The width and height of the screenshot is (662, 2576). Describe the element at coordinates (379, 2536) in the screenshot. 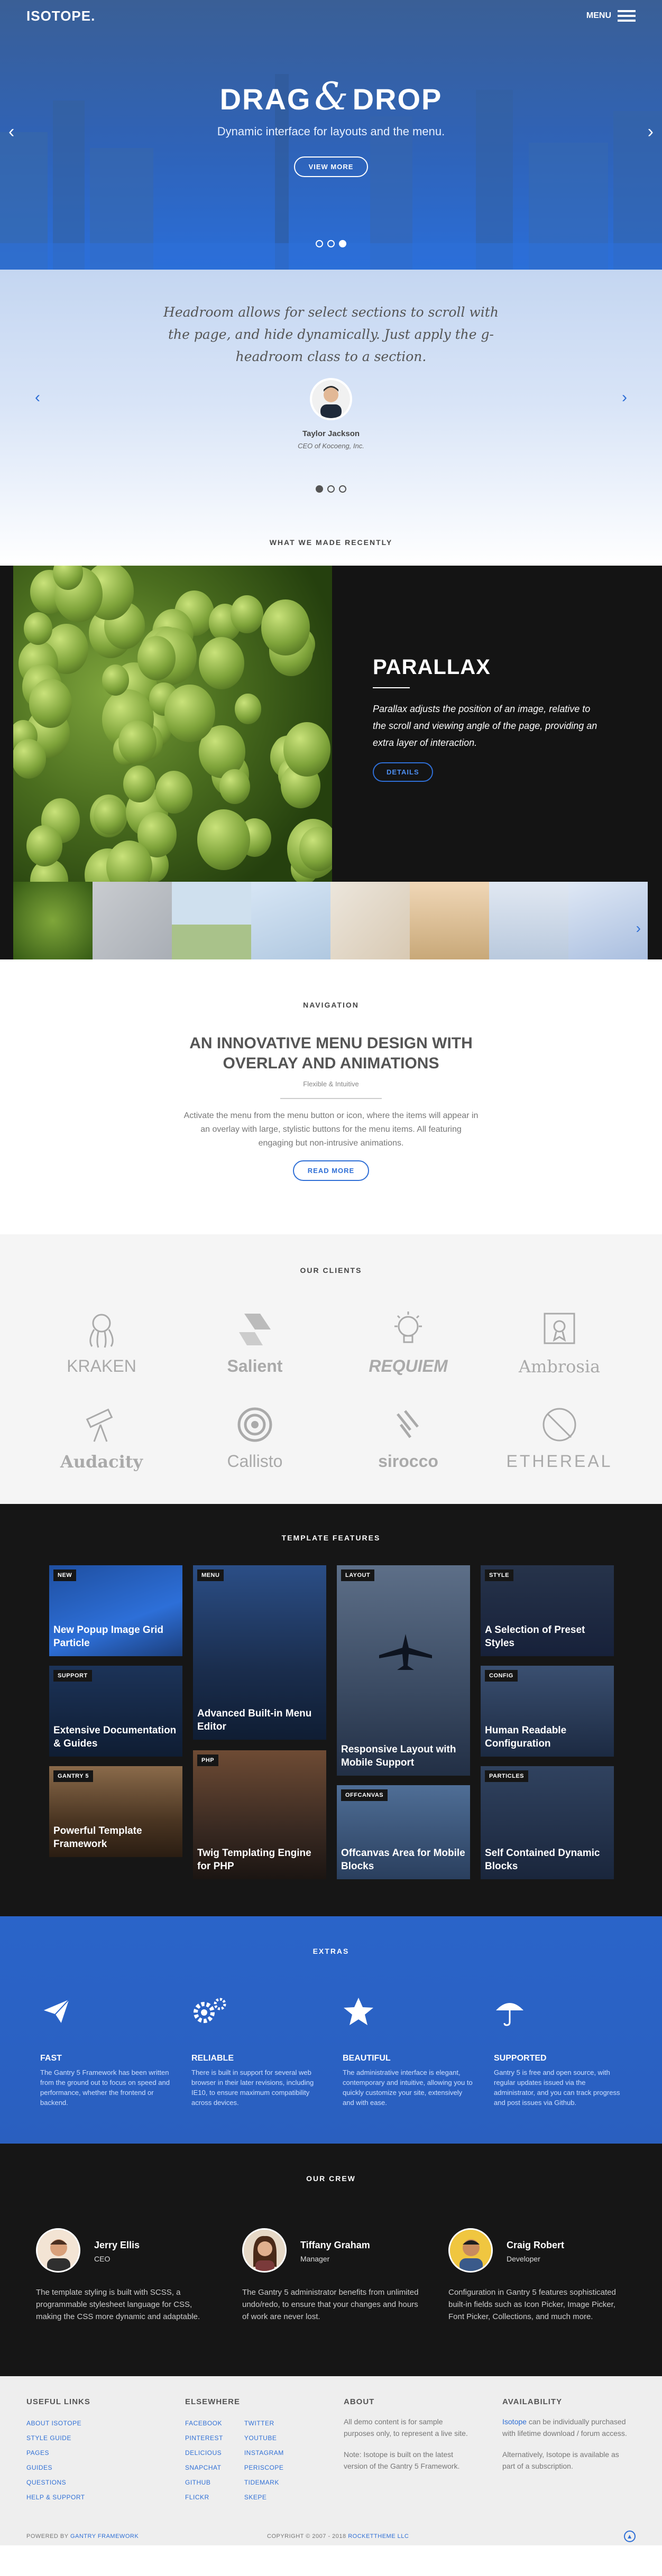

I see `rockettheme-link: ROCKETTHEME LLC` at that location.